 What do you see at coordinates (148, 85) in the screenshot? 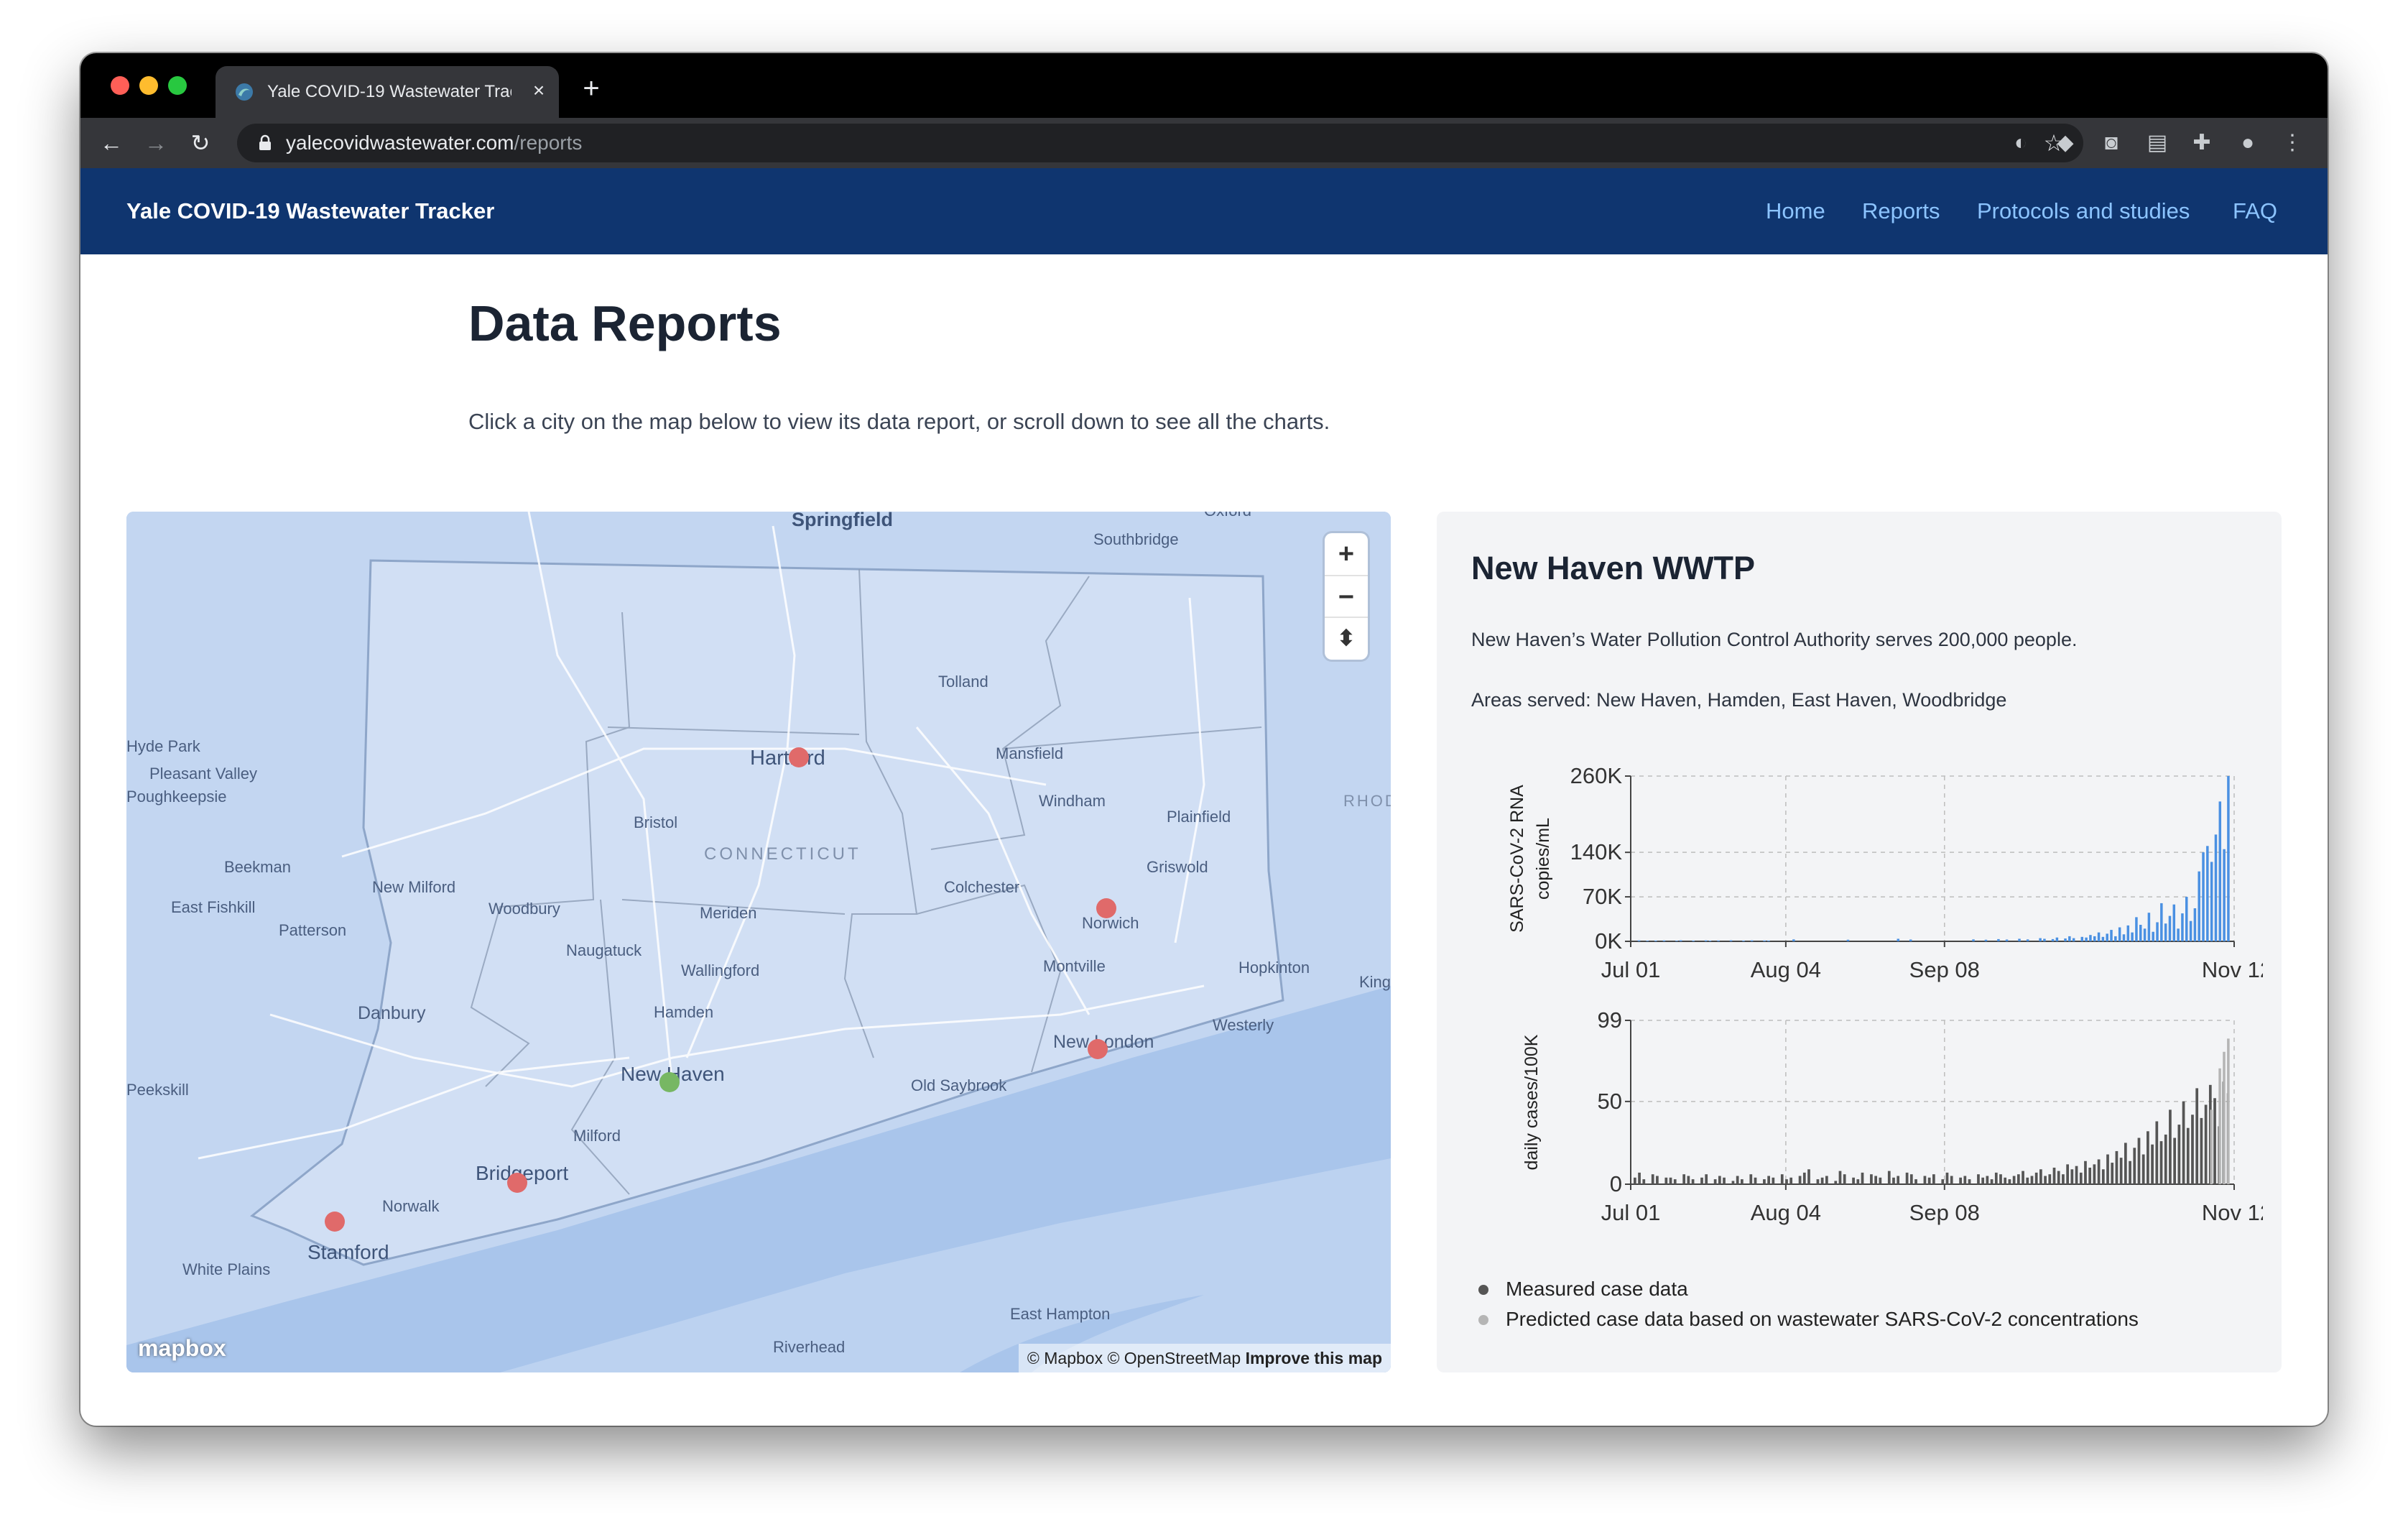
I see `minimize-window-button` at bounding box center [148, 85].